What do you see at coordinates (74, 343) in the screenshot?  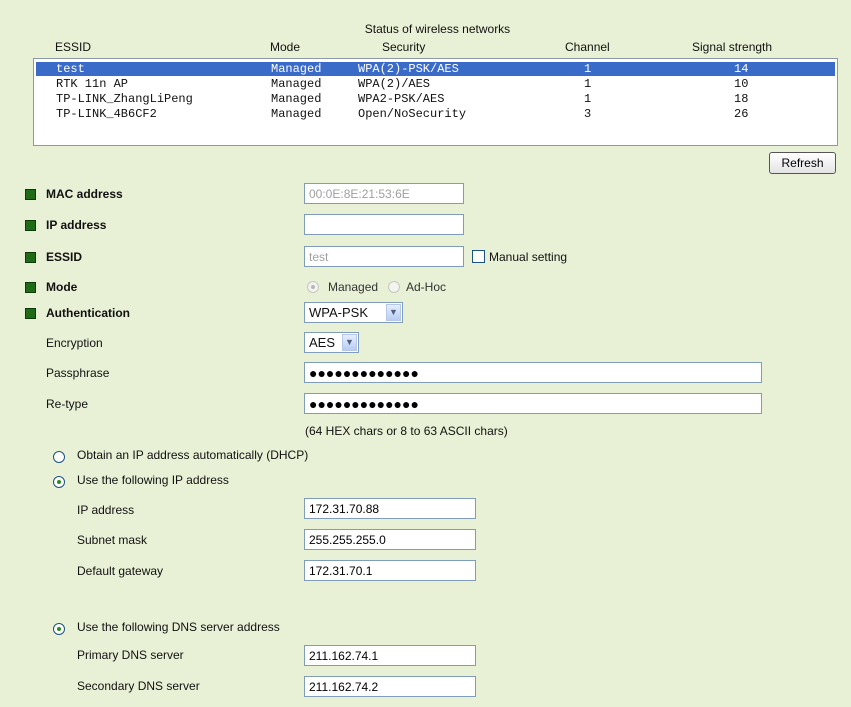 I see `encryption-label: Encryption` at bounding box center [74, 343].